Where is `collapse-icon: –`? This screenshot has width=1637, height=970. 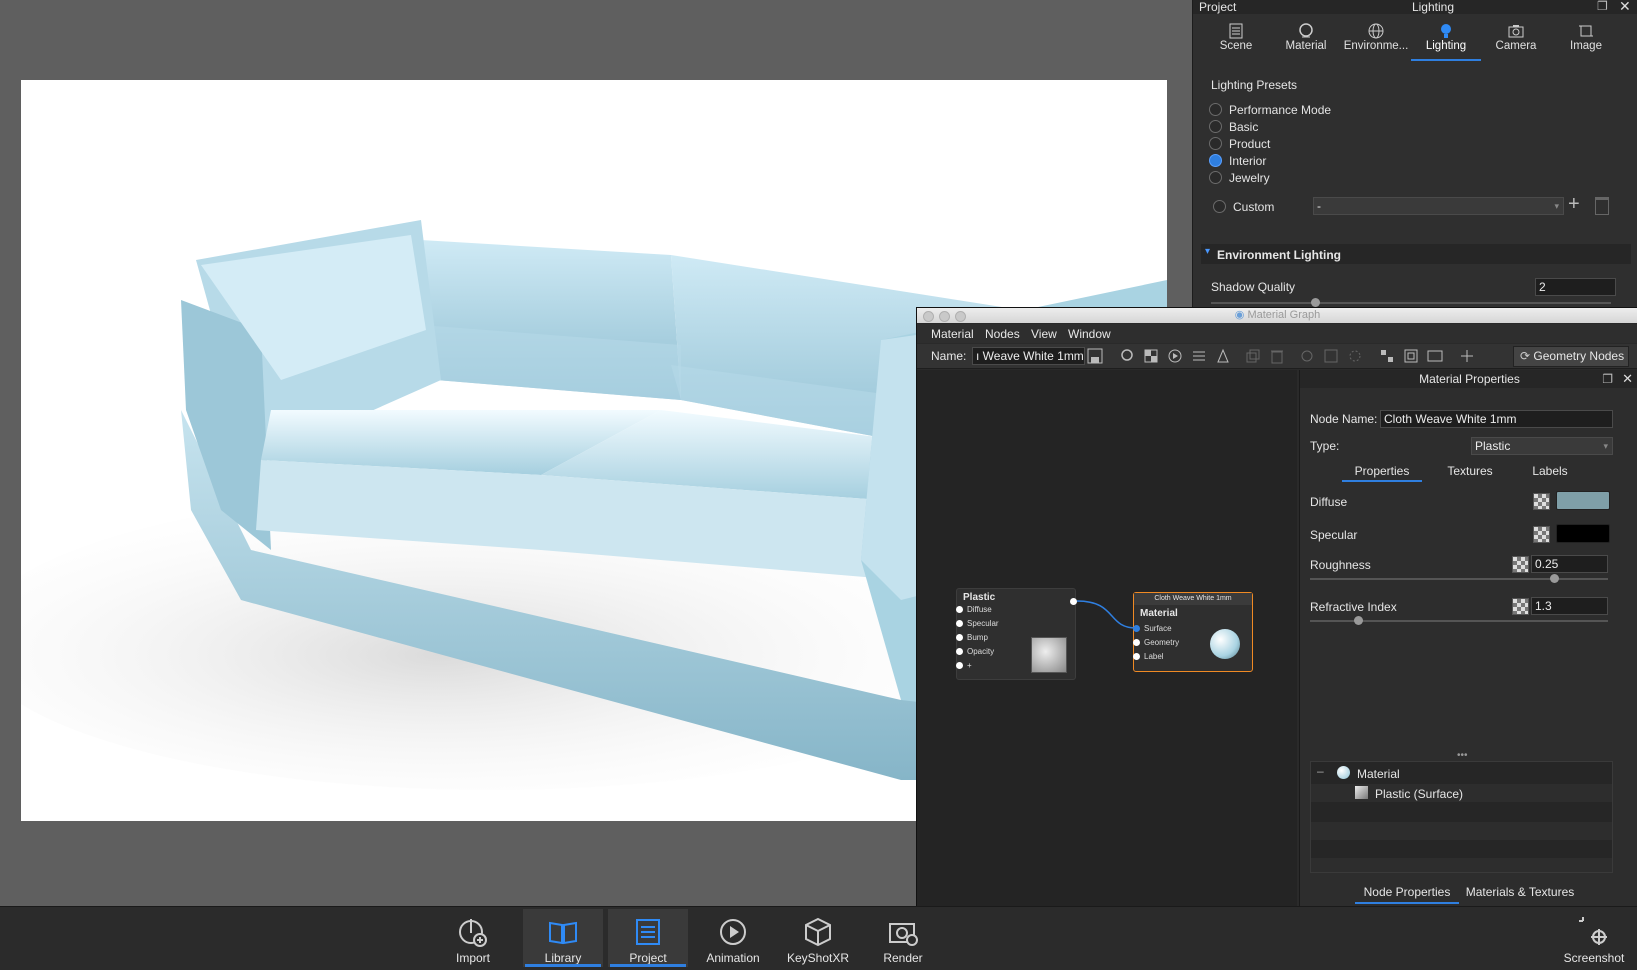 collapse-icon: – is located at coordinates (1320, 771).